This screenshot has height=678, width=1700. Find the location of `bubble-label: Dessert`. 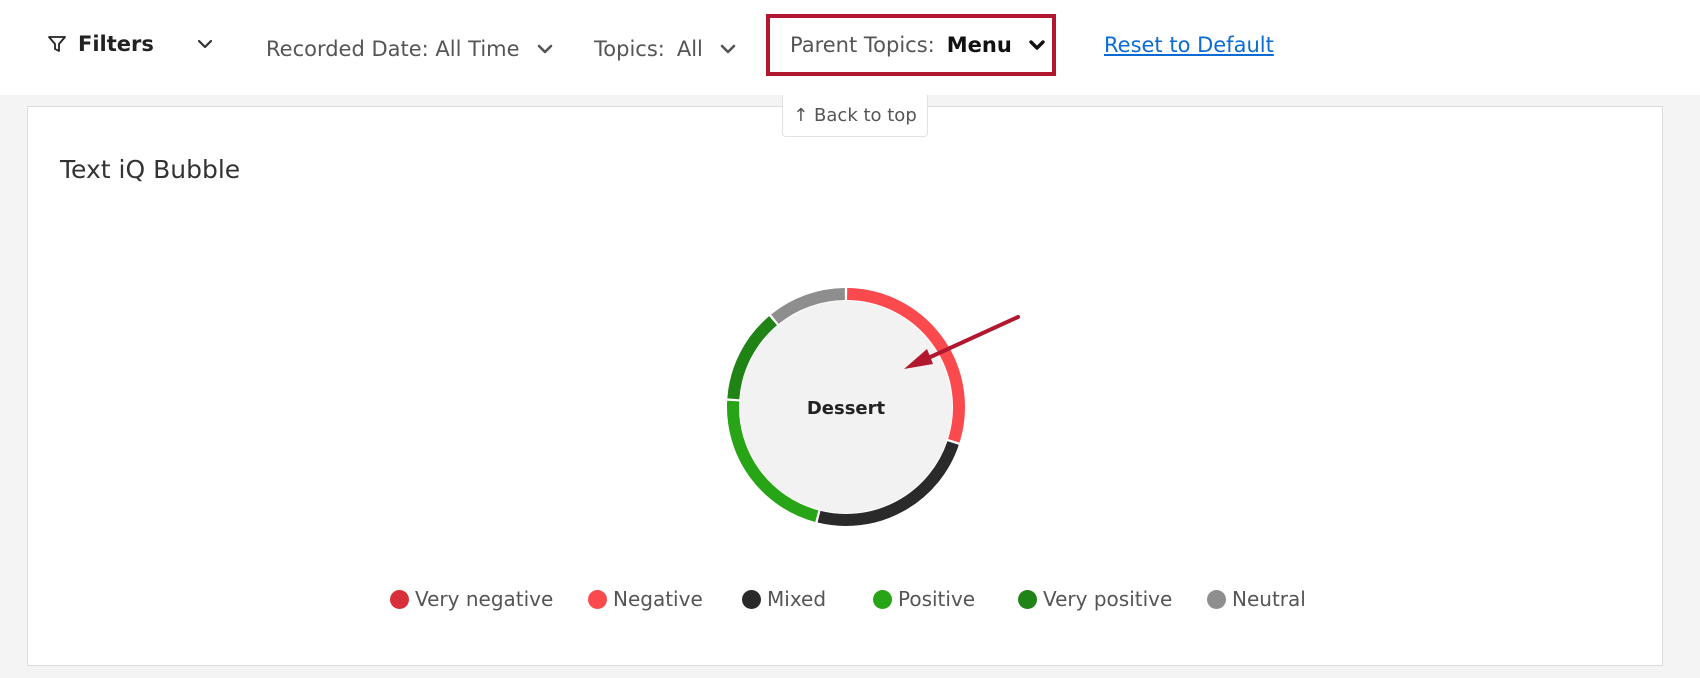

bubble-label: Dessert is located at coordinates (846, 408).